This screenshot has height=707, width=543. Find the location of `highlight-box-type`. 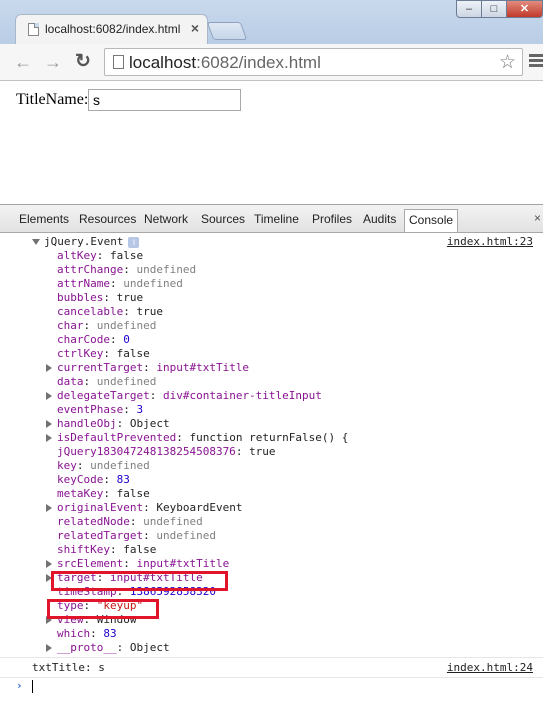

highlight-box-type is located at coordinates (103, 609).